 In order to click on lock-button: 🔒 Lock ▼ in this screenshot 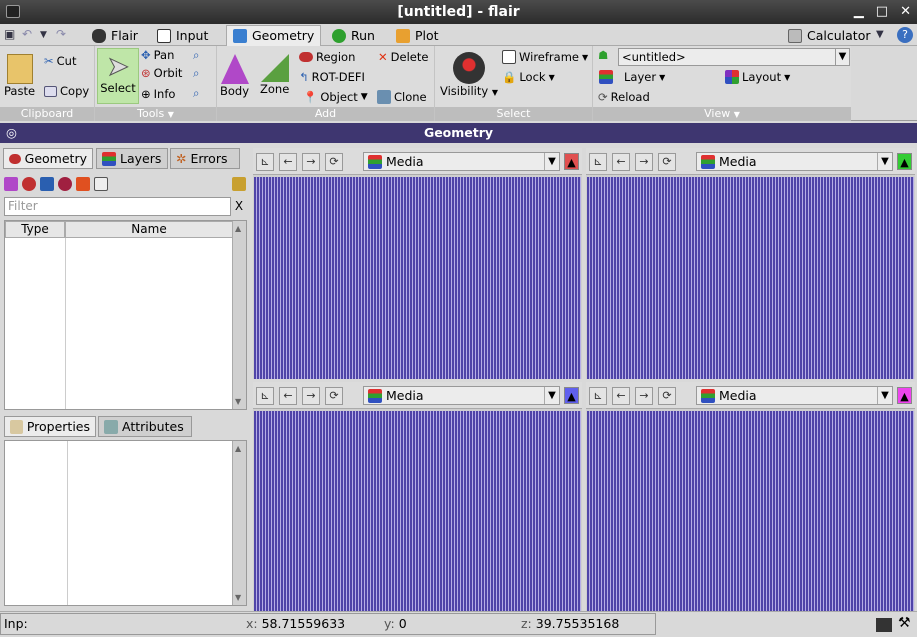, I will do `click(528, 77)`.